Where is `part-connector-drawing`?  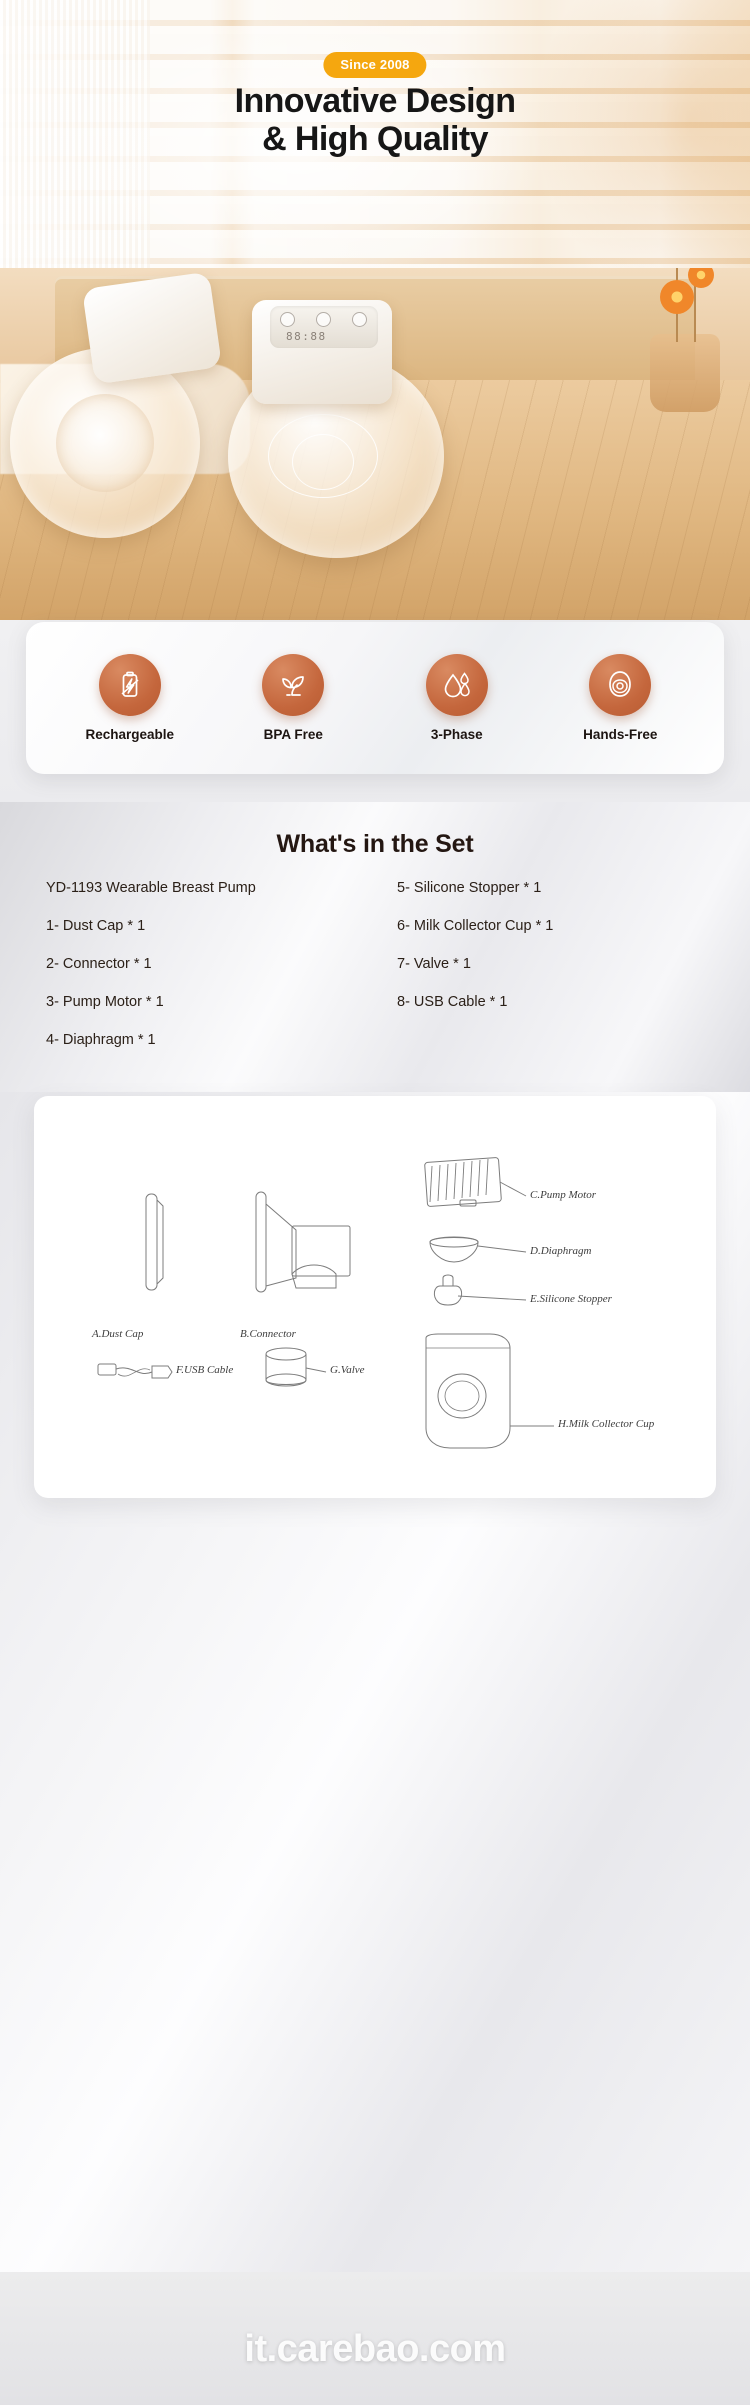 part-connector-drawing is located at coordinates (303, 1242).